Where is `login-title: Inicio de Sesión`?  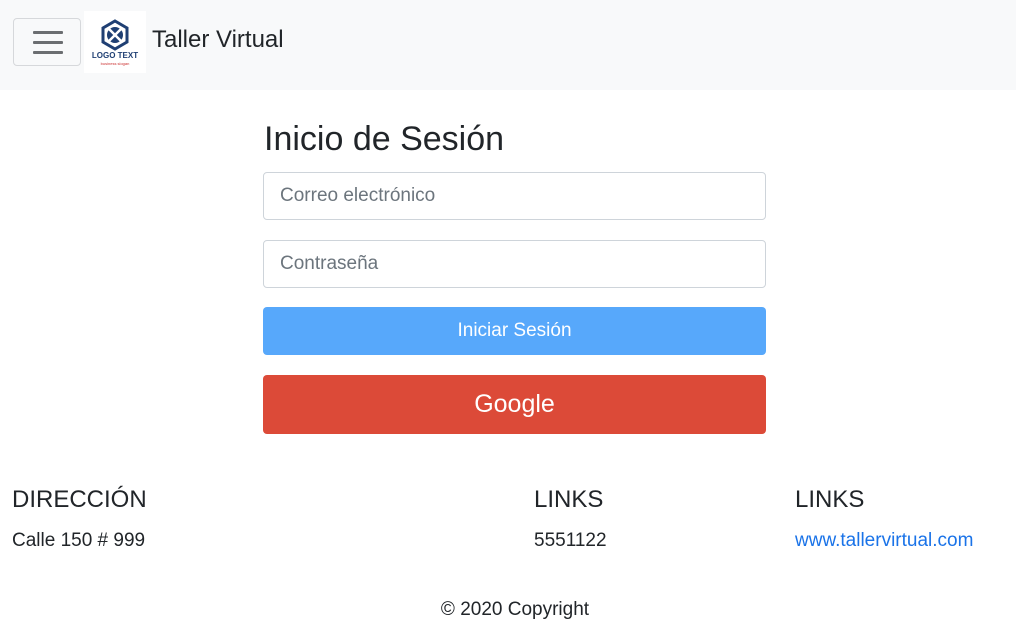
login-title: Inicio de Sesión is located at coordinates (384, 139).